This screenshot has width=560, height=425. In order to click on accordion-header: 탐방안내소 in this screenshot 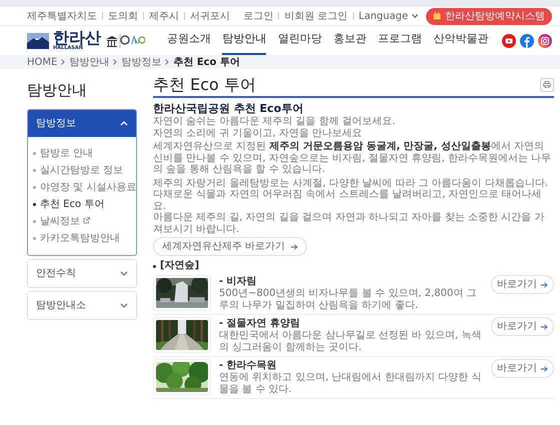, I will do `click(82, 305)`.